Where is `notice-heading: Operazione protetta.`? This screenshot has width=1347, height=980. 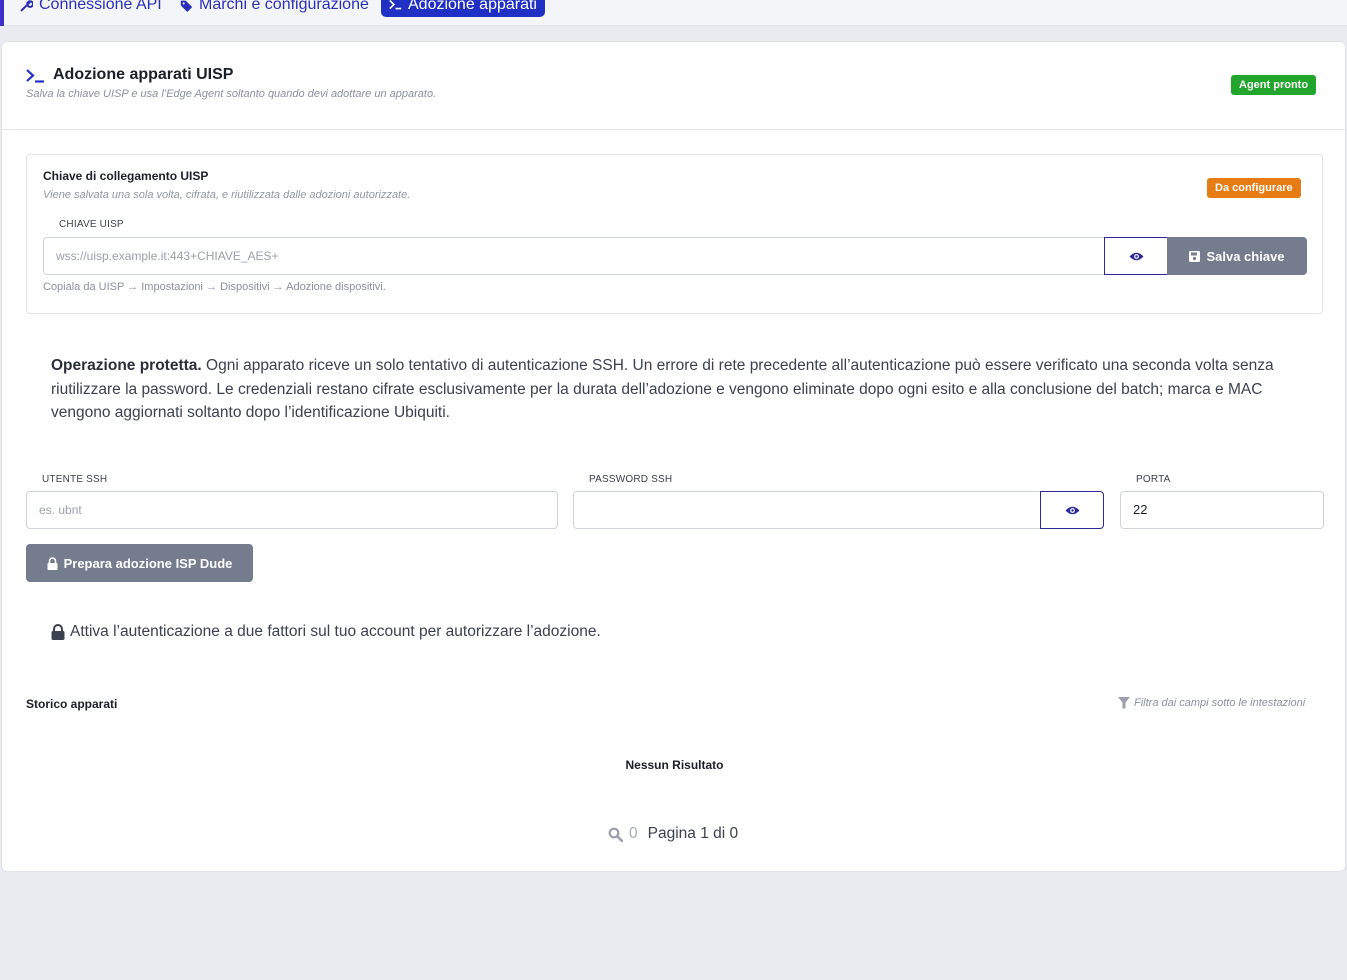
notice-heading: Operazione protetta. is located at coordinates (126, 365).